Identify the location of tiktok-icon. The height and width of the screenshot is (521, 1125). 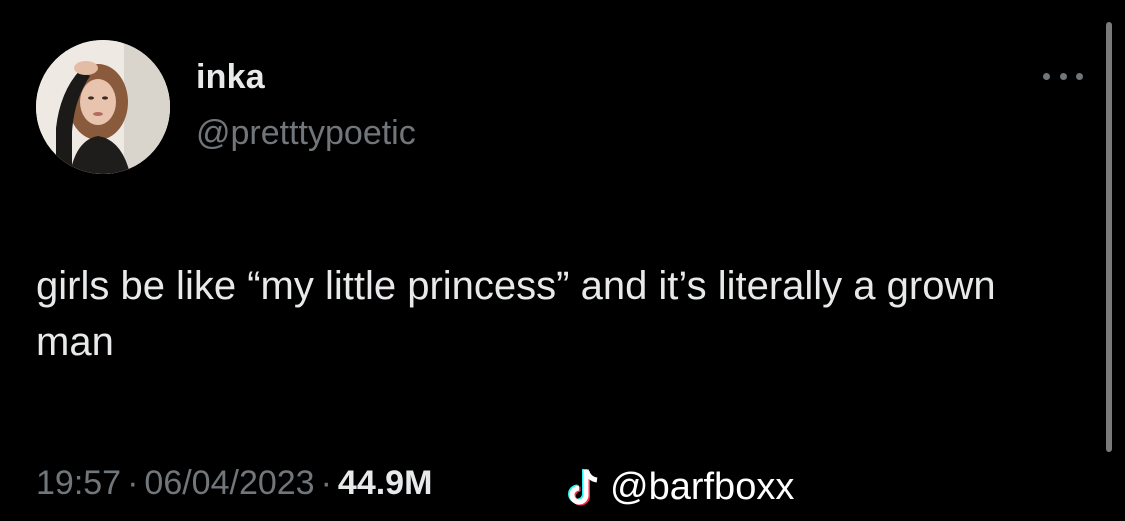
(584, 488).